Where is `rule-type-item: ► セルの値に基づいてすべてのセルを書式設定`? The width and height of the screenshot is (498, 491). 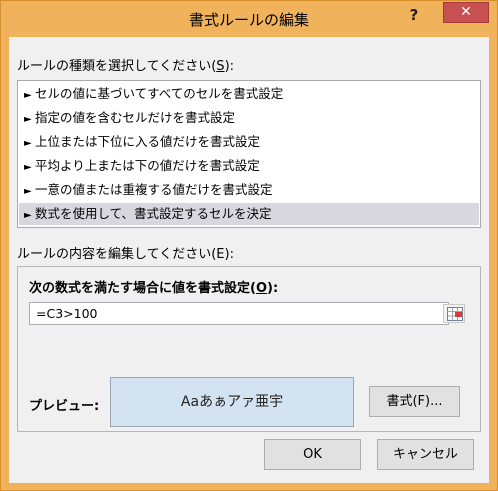
rule-type-item: ► セルの値に基づいてすべてのセルを書式設定 is located at coordinates (249, 94).